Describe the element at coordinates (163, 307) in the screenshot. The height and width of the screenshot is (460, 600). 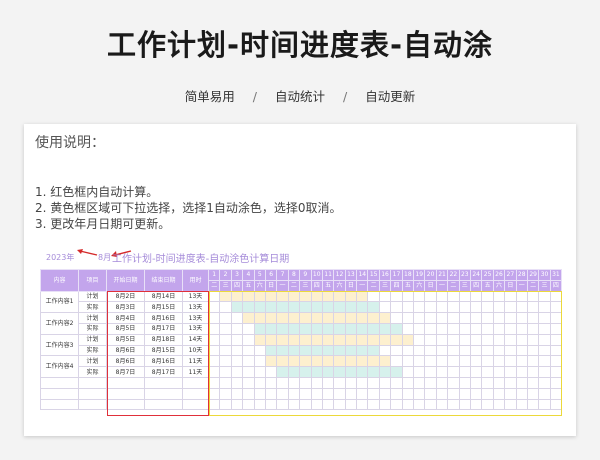
I see `end-date-cell: 8月15日` at that location.